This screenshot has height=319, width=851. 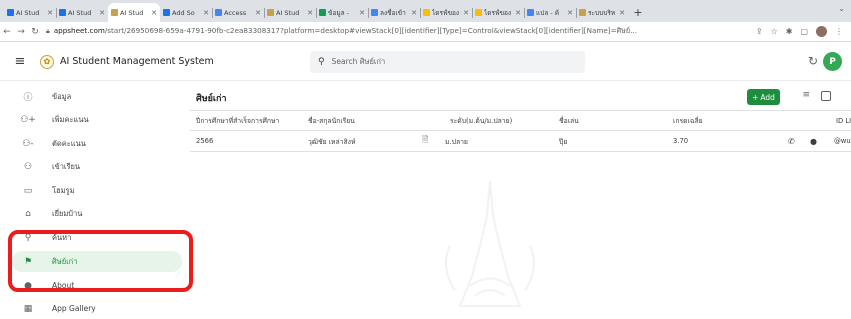 I want to click on sidebar-item: ⌂ เยี่ยมบ้าน, so click(x=97, y=213).